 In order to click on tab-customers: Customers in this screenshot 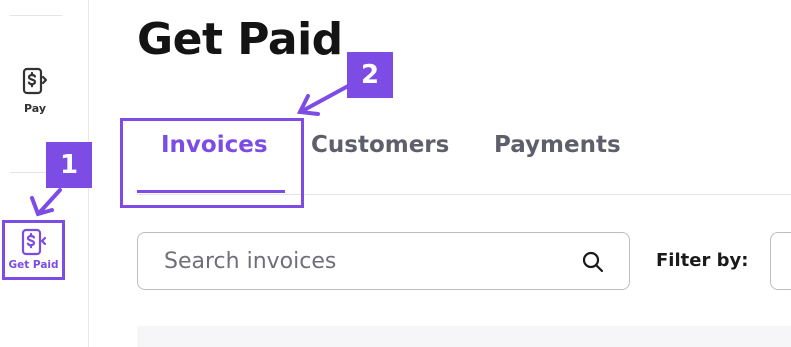, I will do `click(380, 145)`.